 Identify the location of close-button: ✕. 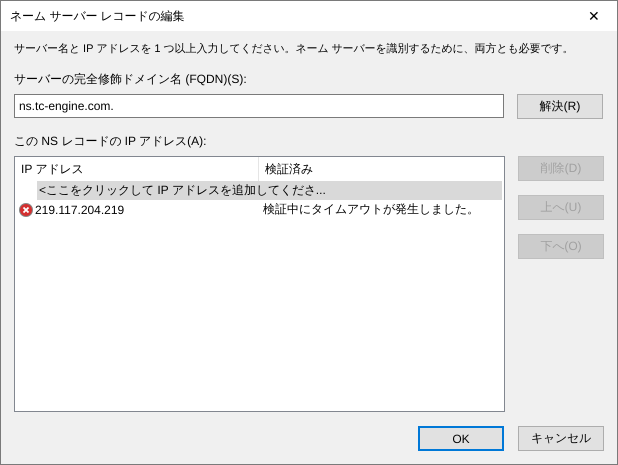
(594, 16).